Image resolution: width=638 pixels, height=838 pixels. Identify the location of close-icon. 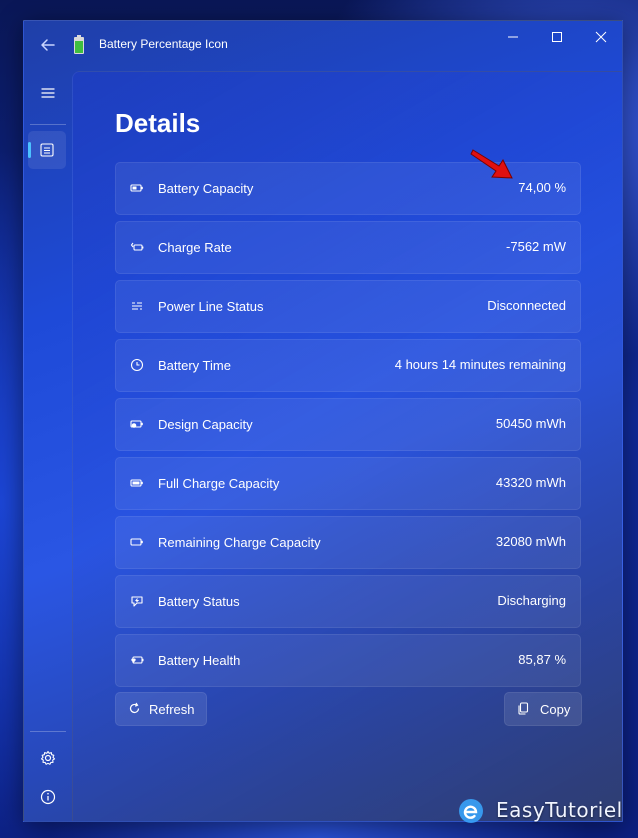
(601, 37).